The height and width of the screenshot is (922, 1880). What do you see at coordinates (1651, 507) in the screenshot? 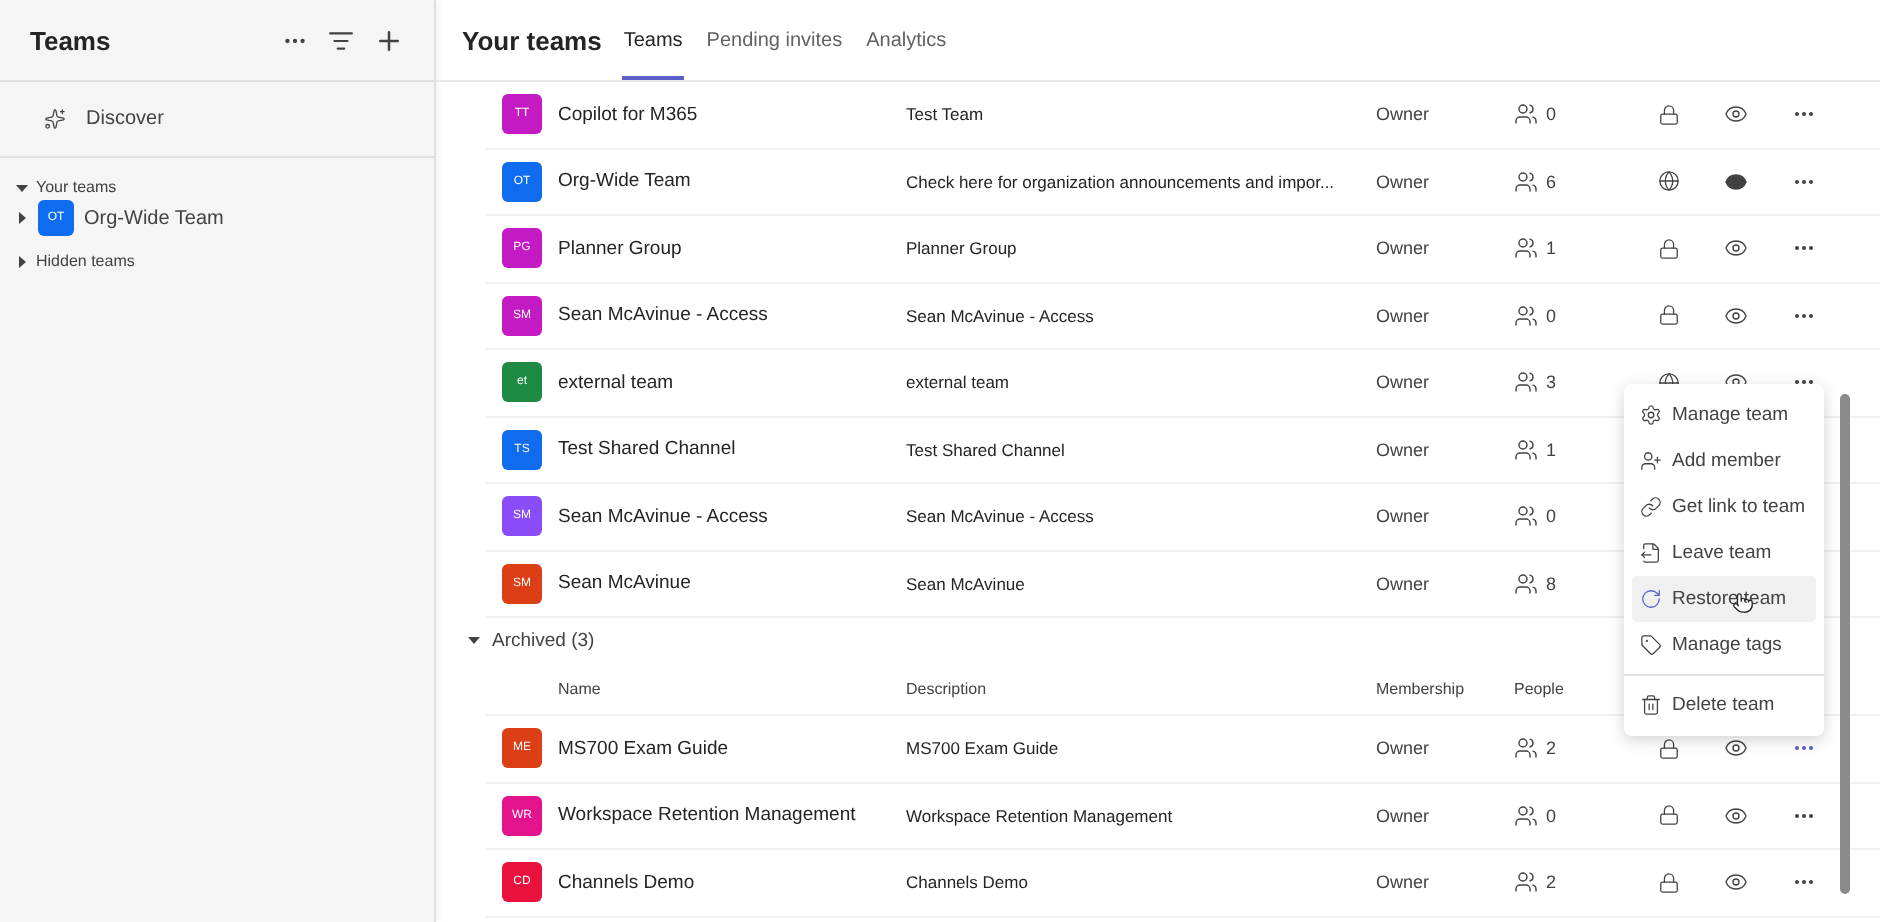
I see `link-icon` at bounding box center [1651, 507].